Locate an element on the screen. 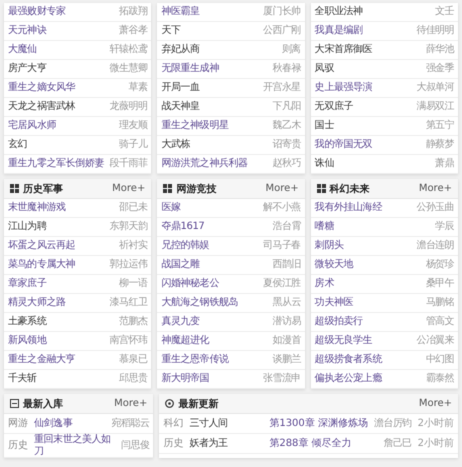 The width and height of the screenshot is (462, 467). book-title-link: 土豪系统 is located at coordinates (27, 322).